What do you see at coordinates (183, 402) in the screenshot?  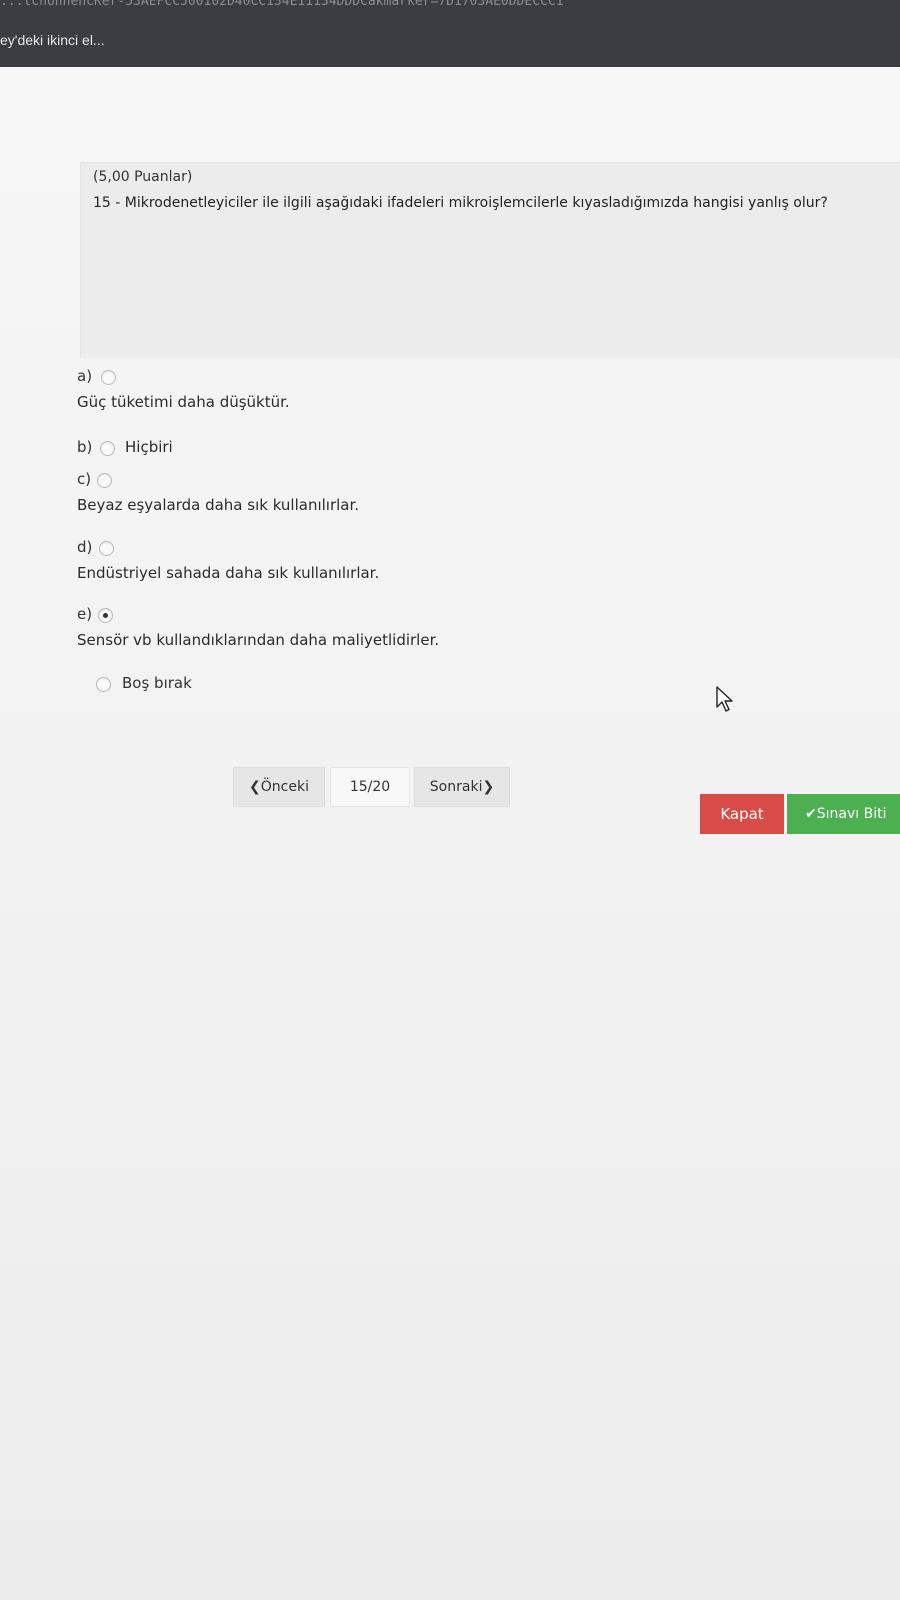 I see `option-text: Güç tüketimi daha düşüktür.` at bounding box center [183, 402].